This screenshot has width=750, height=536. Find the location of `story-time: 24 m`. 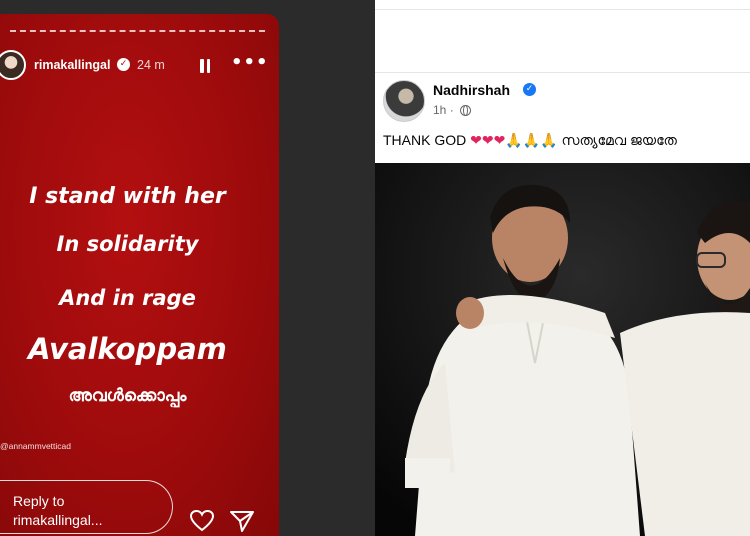

story-time: 24 m is located at coordinates (151, 65).